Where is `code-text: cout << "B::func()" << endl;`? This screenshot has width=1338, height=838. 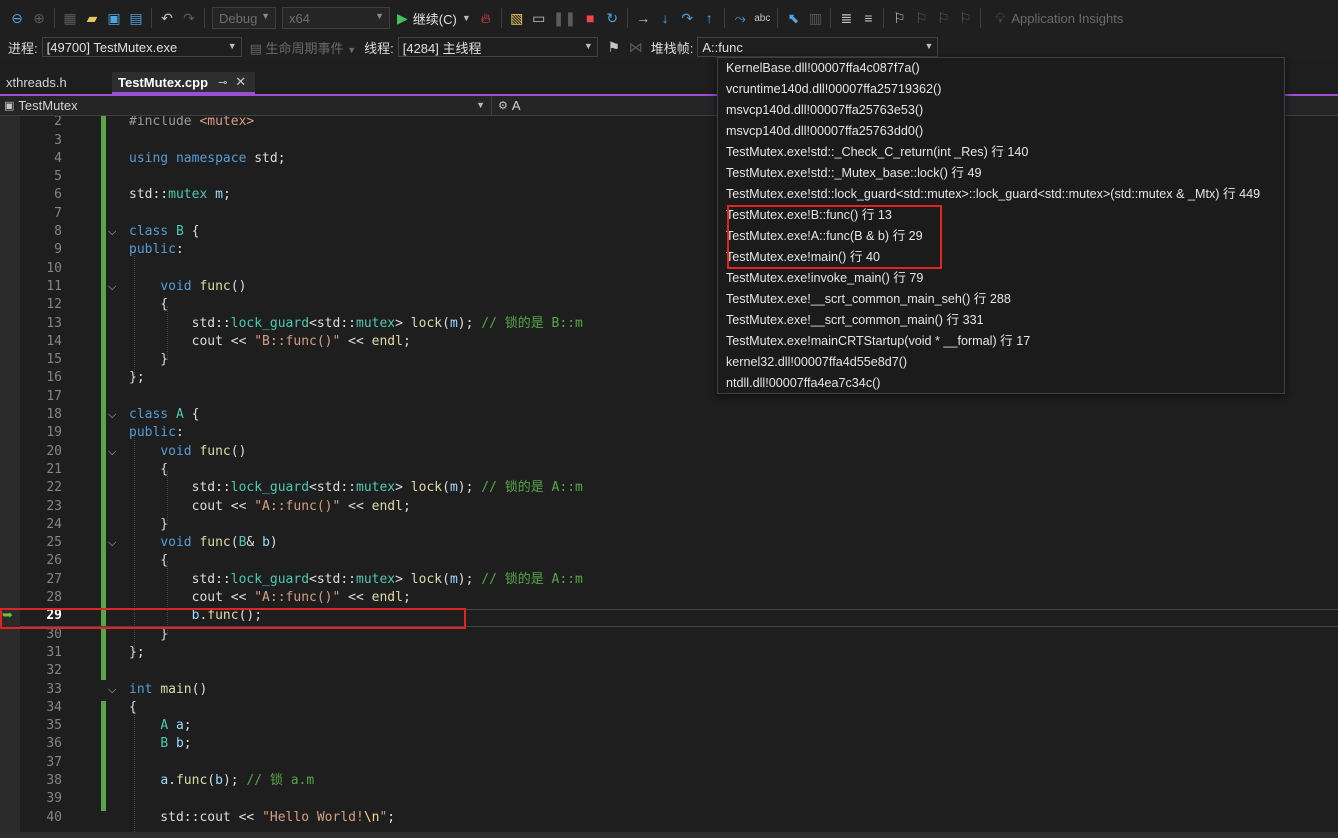
code-text: cout << "B::func()" << endl; is located at coordinates (270, 341).